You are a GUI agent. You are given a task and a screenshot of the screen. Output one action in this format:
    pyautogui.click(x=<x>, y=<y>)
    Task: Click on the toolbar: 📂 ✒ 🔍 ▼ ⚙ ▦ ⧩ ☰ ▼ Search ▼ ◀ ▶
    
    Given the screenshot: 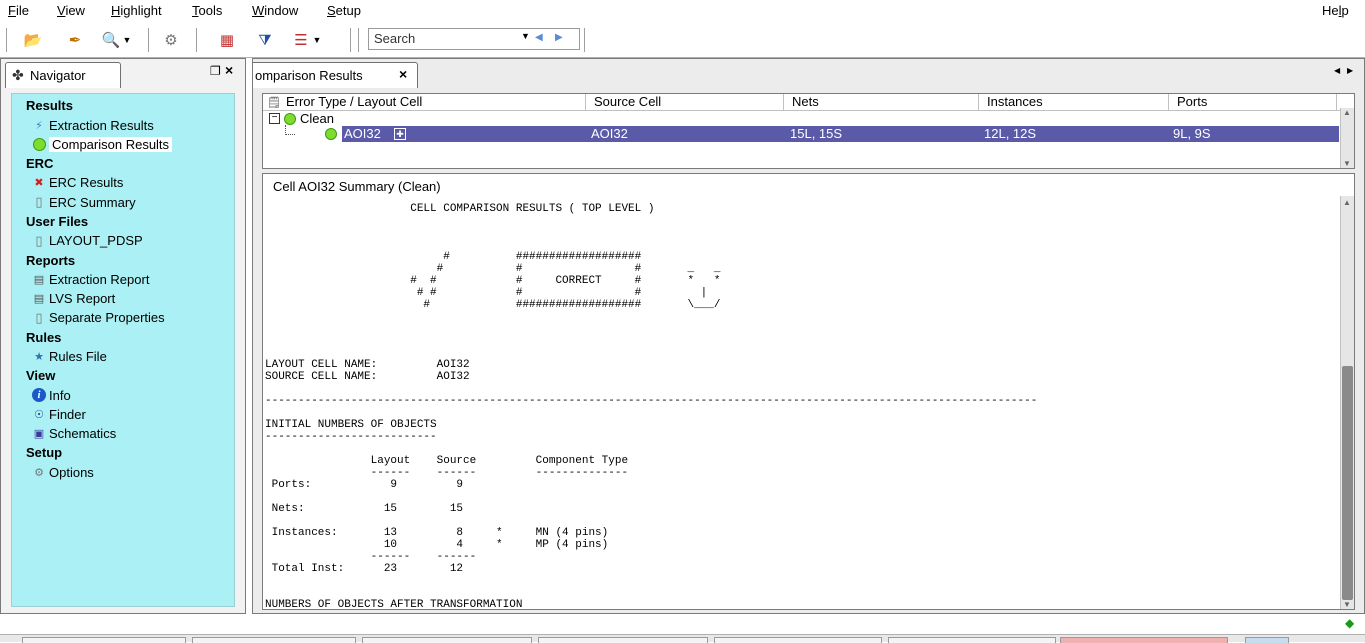 What is the action you would take?
    pyautogui.click(x=682, y=41)
    